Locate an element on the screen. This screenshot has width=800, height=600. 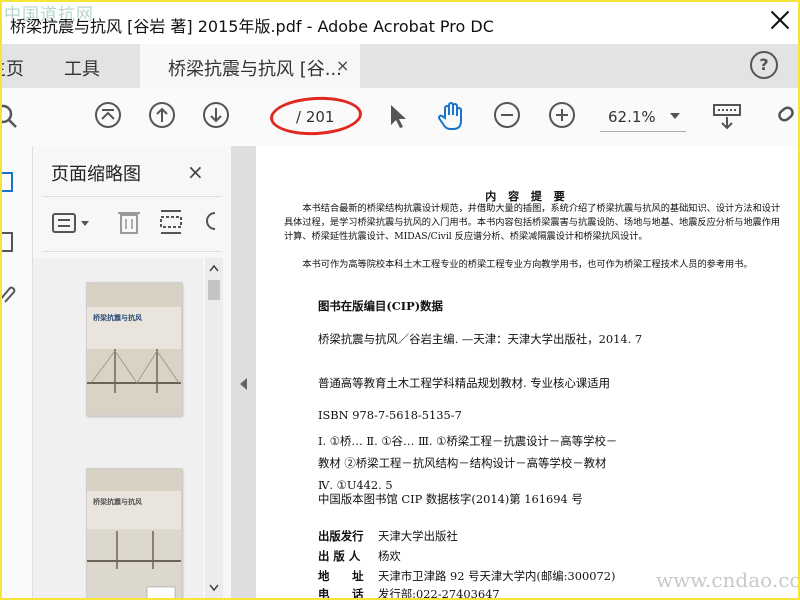
search-icon is located at coordinates (11, 117).